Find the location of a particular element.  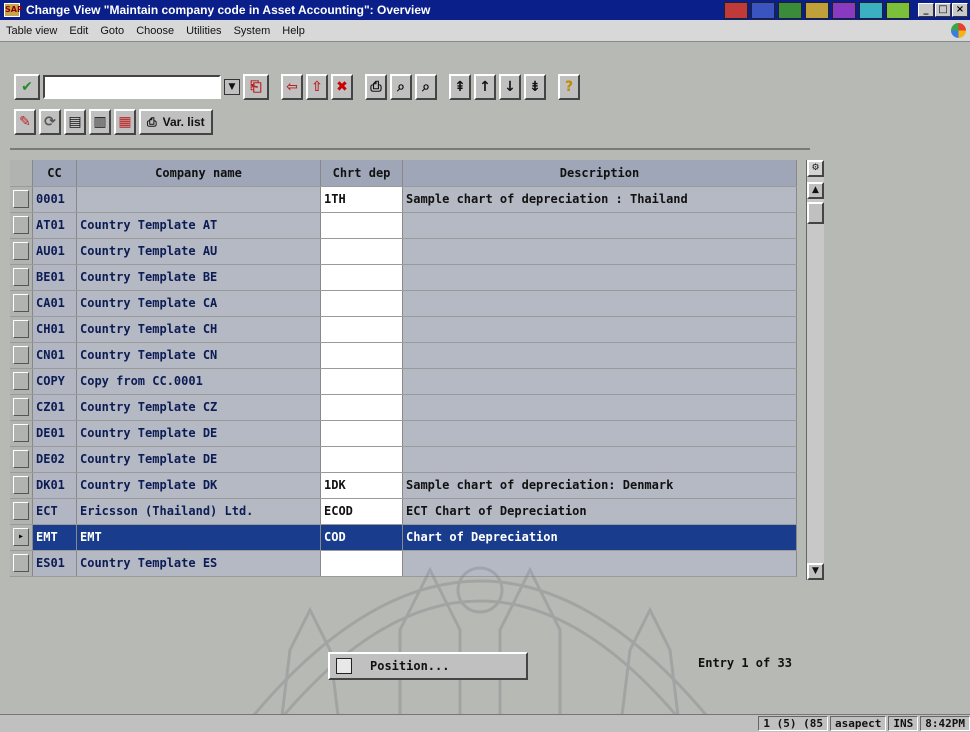

var-list-button: ⎙ Var. list is located at coordinates (176, 122).